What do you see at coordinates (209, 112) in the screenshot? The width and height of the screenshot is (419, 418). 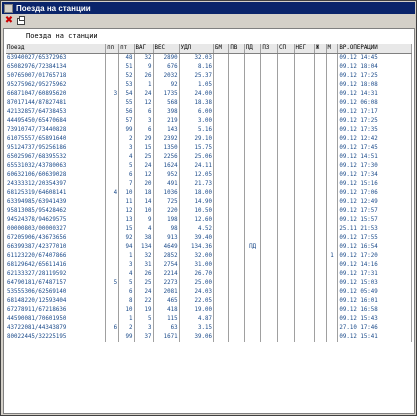 I see `table-row: 42132857/64738453 56 6 398 6.00 09.12 17:17` at bounding box center [209, 112].